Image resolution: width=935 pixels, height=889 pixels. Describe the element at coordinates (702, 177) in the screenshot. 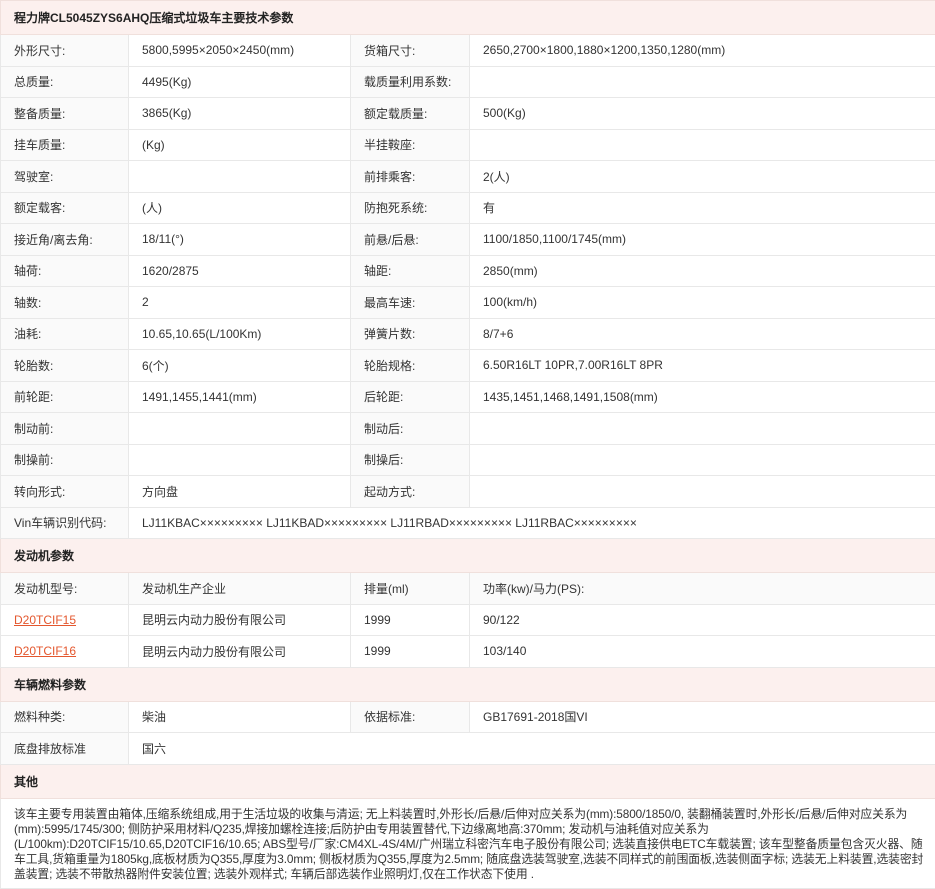

I see `spec-value: 2(人)` at that location.